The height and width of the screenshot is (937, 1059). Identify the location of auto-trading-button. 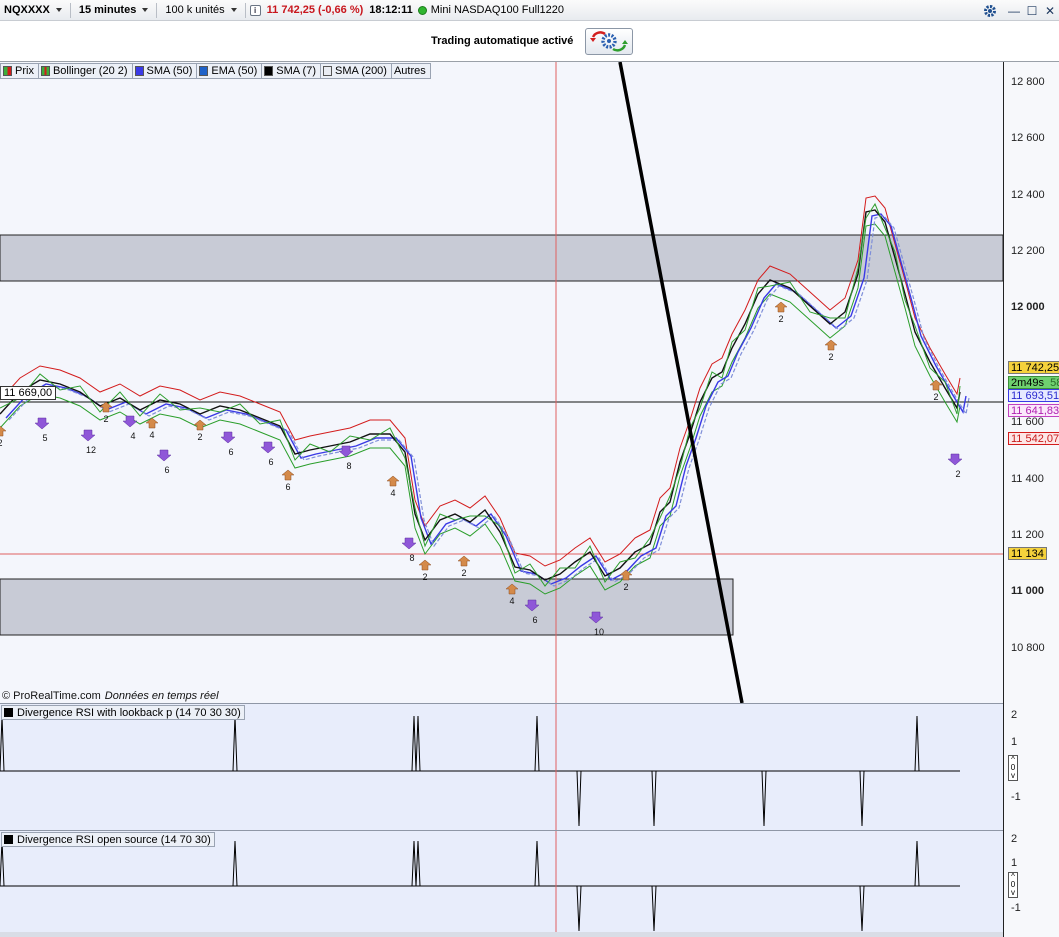
(609, 41).